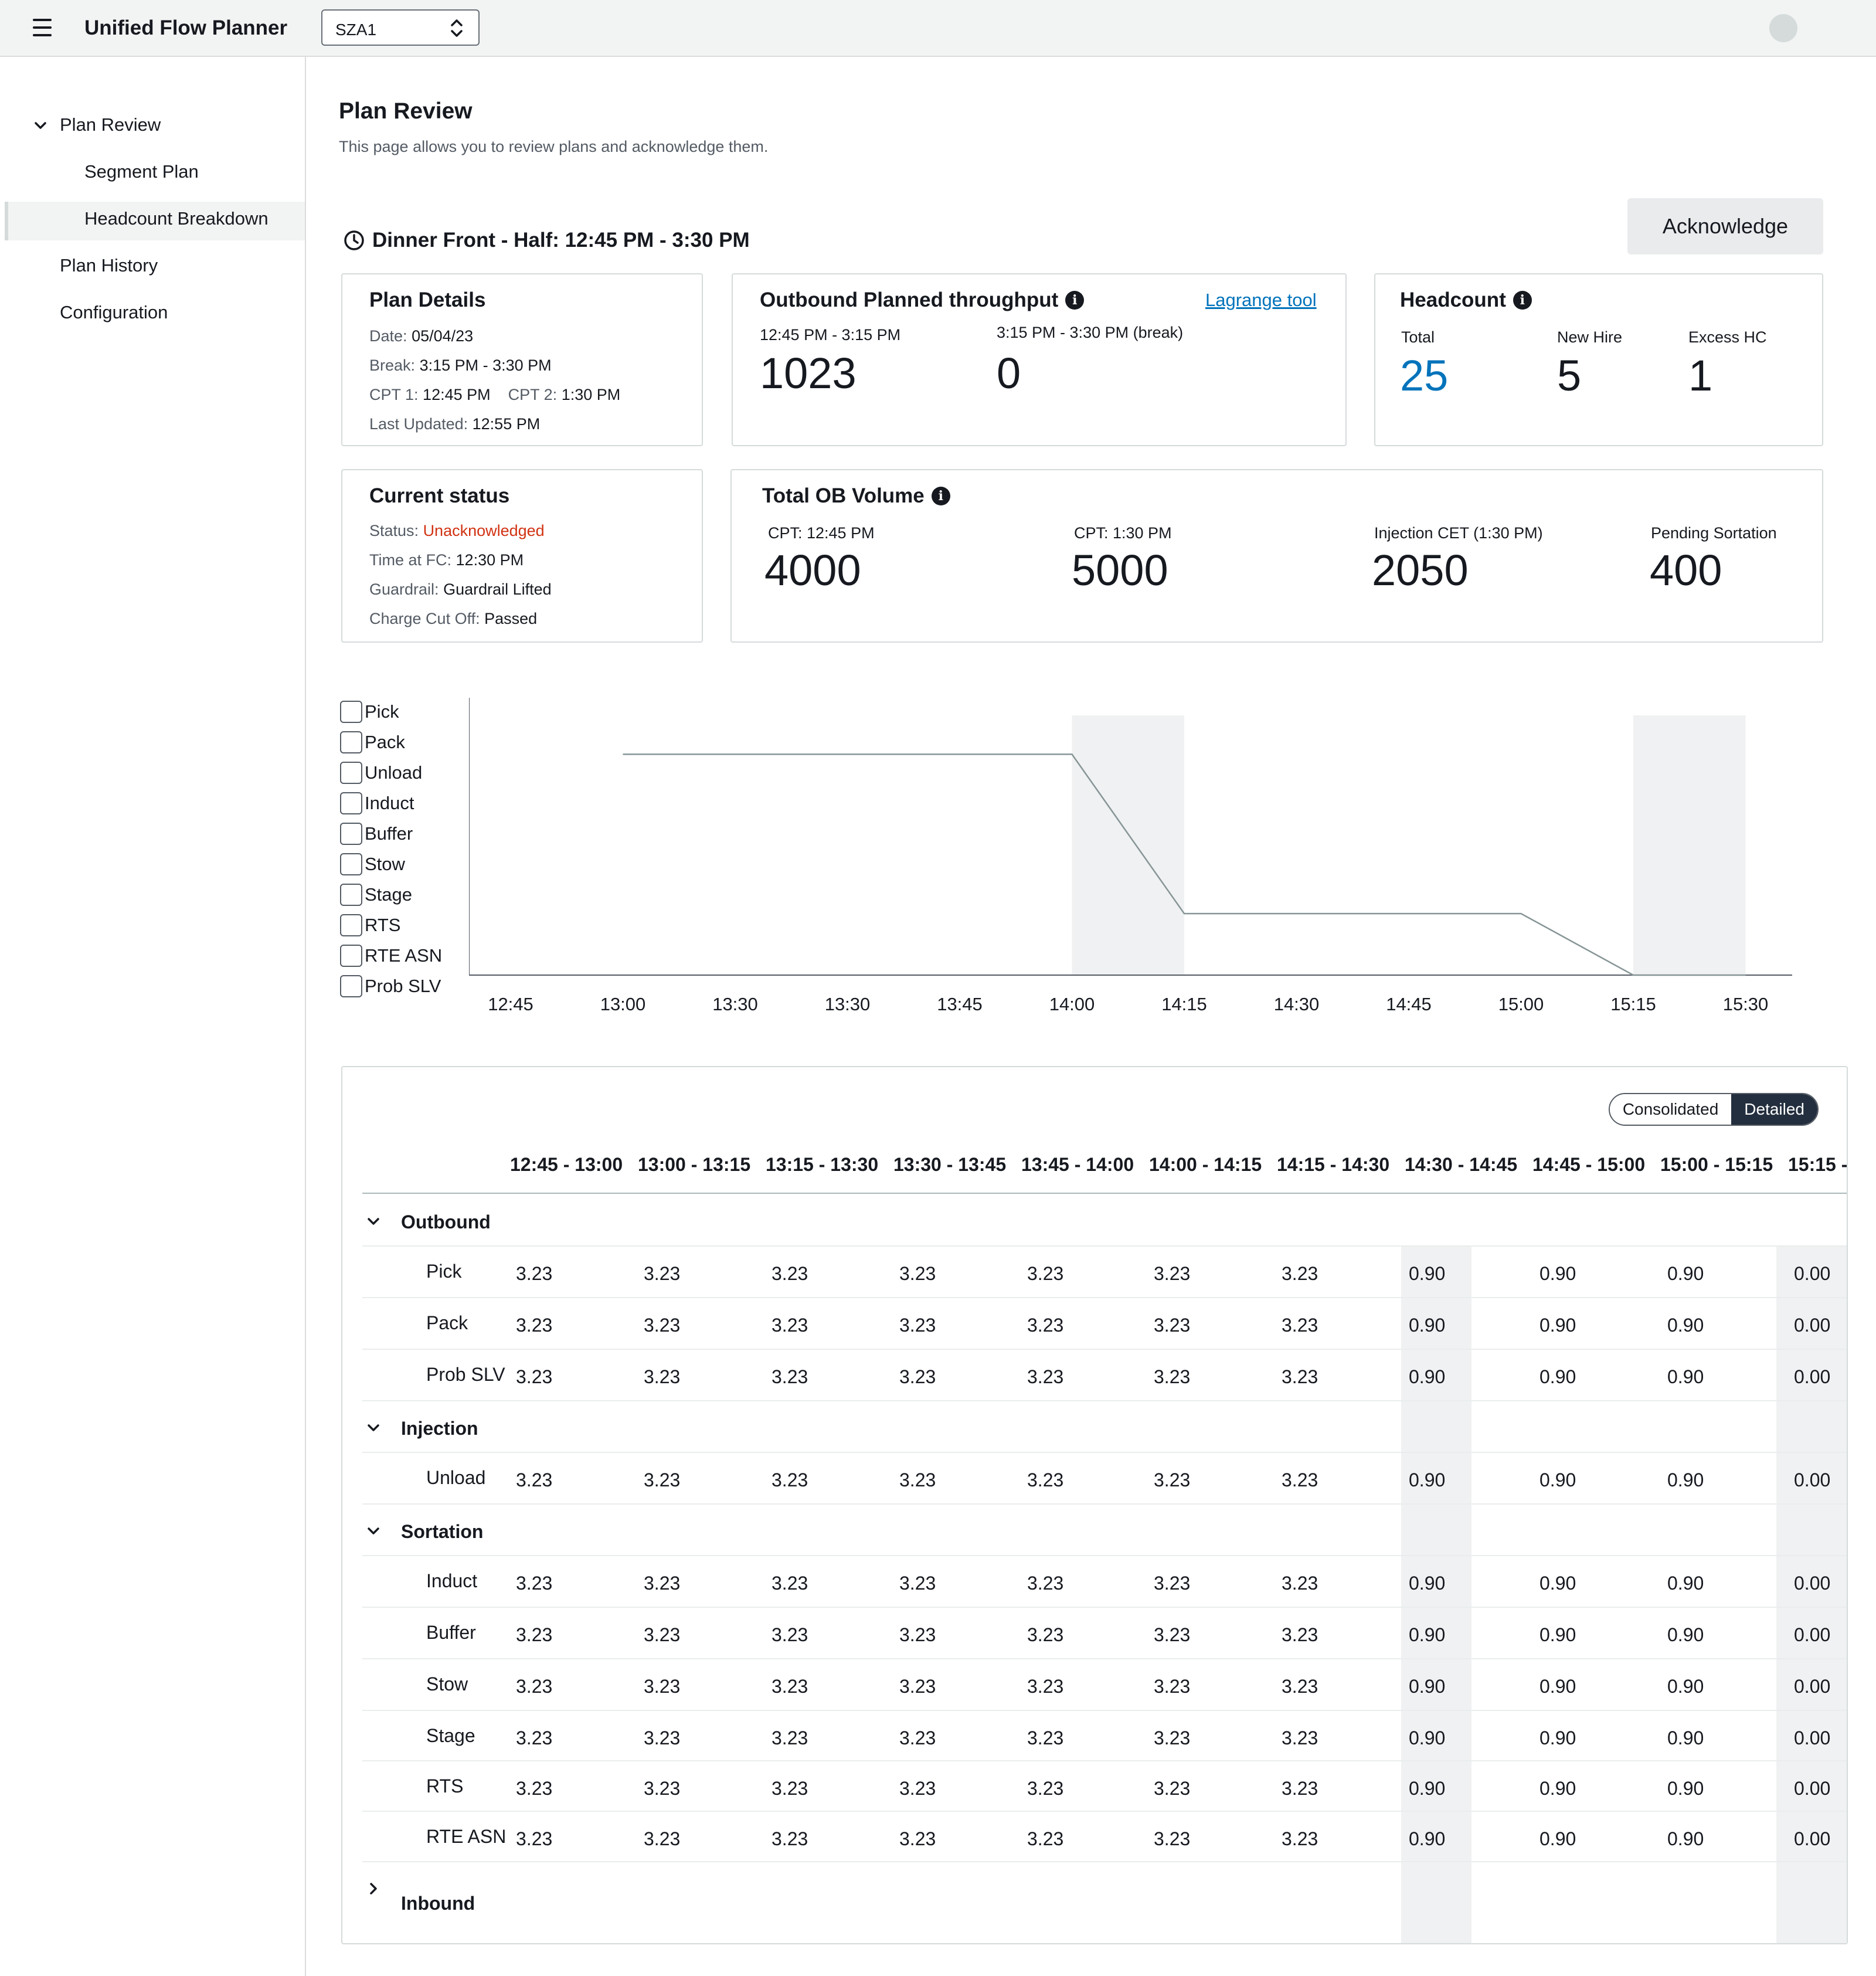 The width and height of the screenshot is (1876, 1976). Describe the element at coordinates (401, 27) in the screenshot. I see `site-select: SZA1` at that location.